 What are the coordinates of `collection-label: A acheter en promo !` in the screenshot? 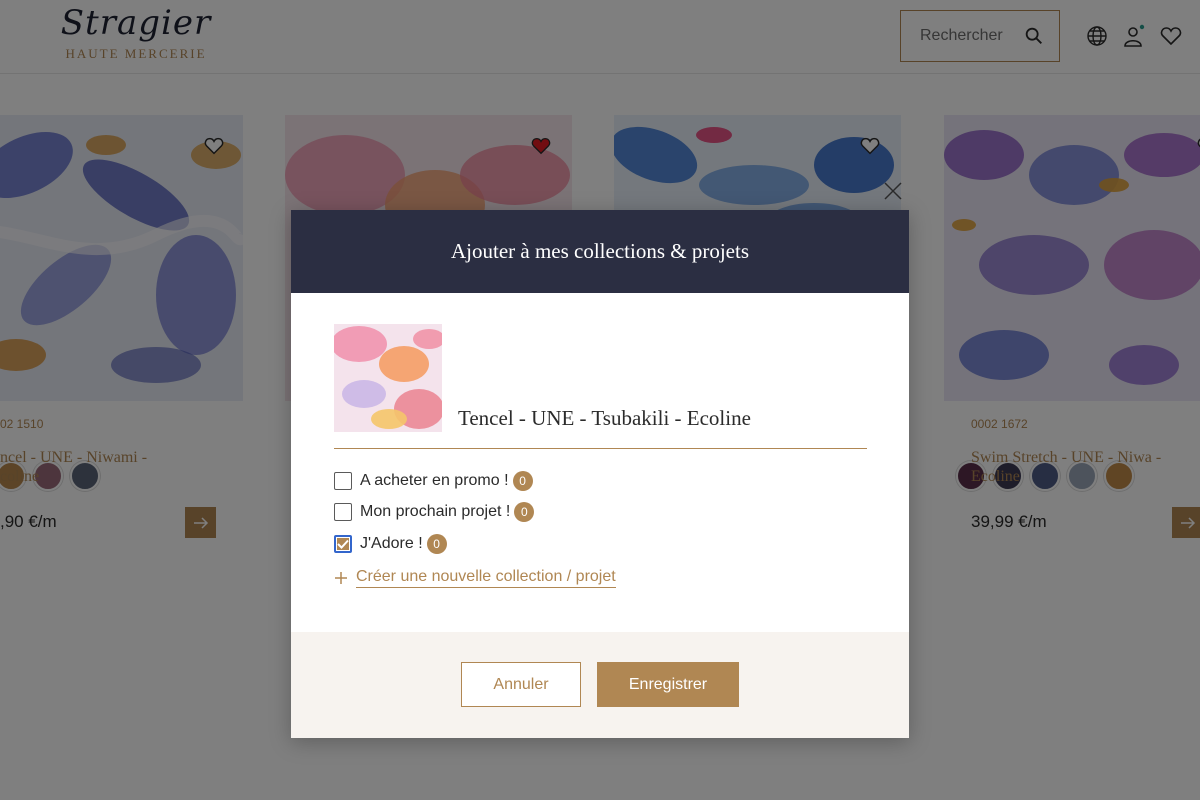 It's located at (434, 481).